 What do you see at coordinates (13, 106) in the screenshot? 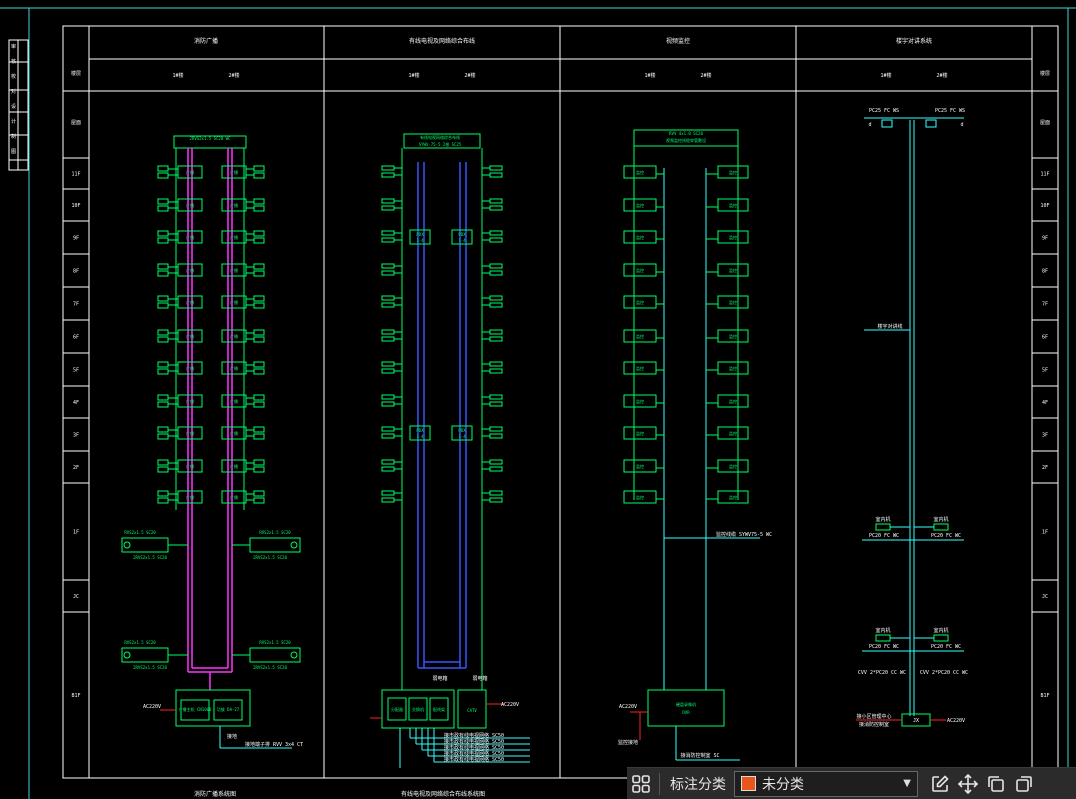
I see `title-block-label: 设` at bounding box center [13, 106].